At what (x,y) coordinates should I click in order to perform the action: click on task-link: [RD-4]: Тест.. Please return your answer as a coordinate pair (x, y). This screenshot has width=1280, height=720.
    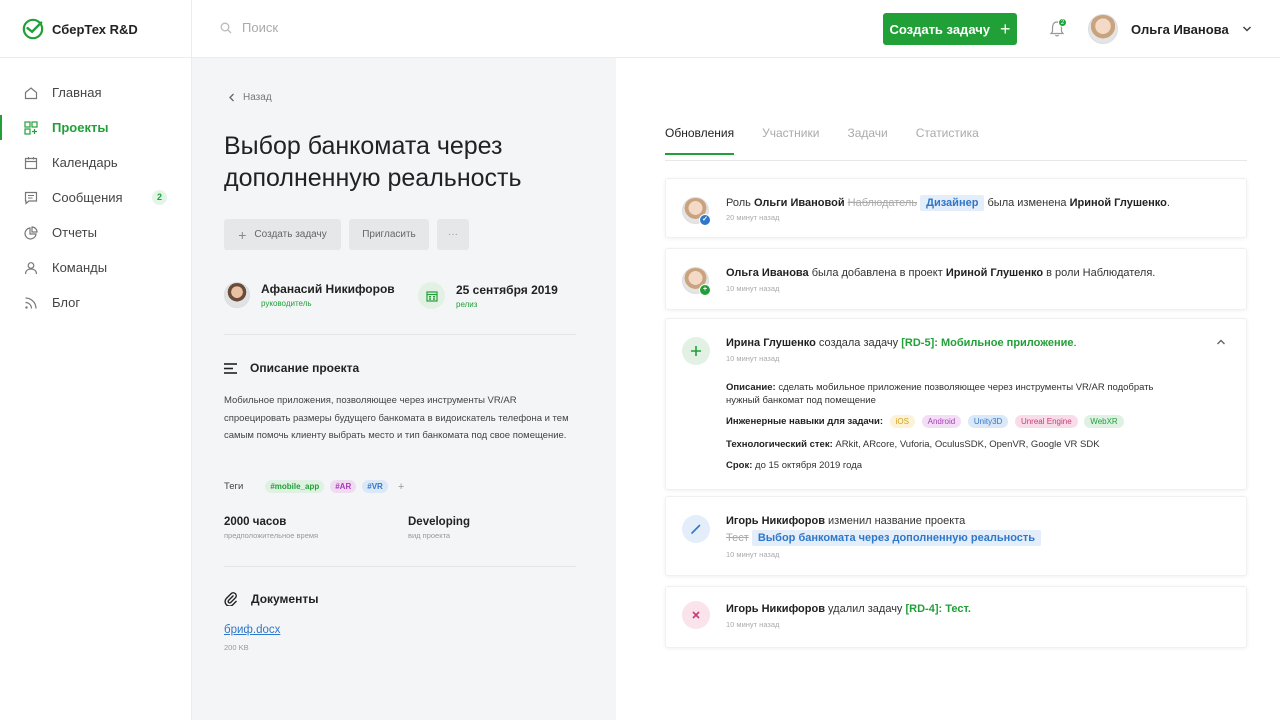
    Looking at the image, I should click on (938, 609).